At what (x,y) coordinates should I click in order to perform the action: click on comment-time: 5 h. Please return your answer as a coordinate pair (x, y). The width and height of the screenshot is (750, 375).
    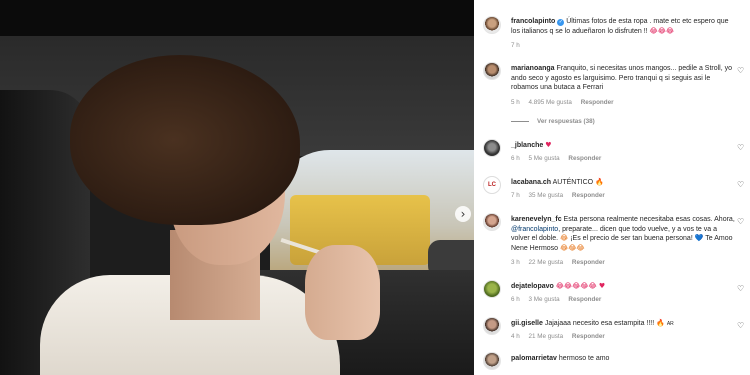
    Looking at the image, I should click on (515, 102).